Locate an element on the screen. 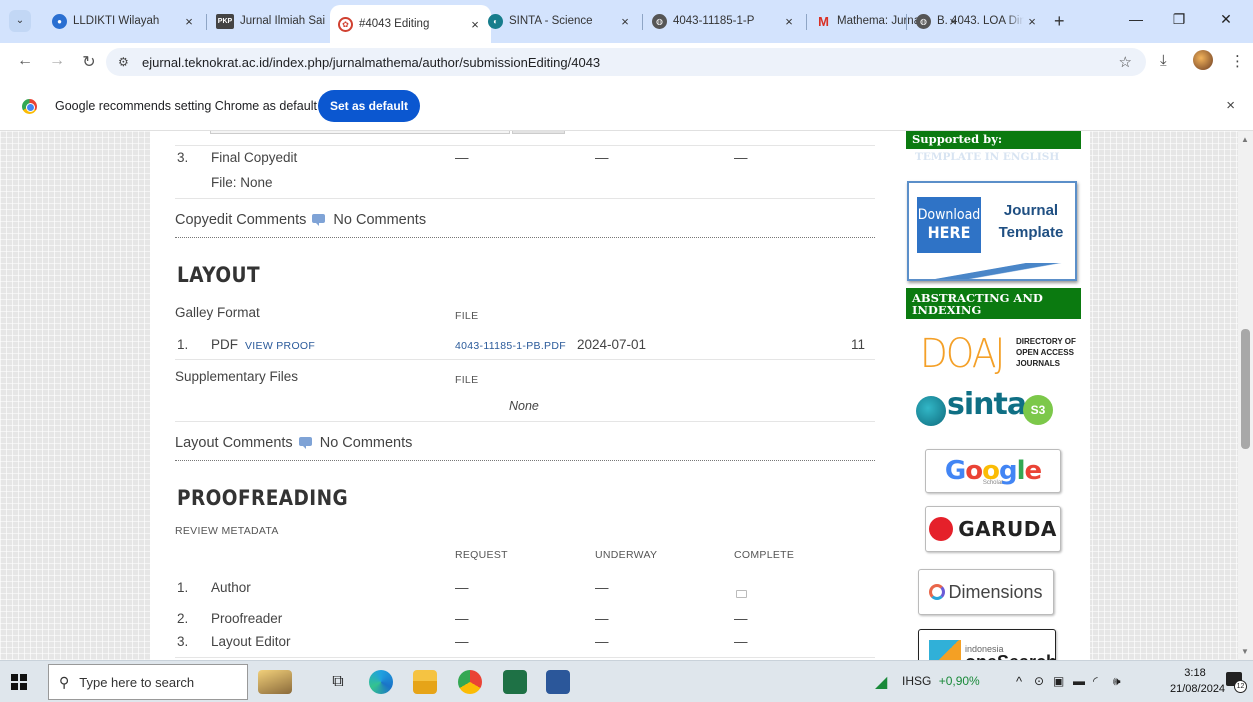  copyedit-comments-label: Copyedit Comments is located at coordinates (240, 220).